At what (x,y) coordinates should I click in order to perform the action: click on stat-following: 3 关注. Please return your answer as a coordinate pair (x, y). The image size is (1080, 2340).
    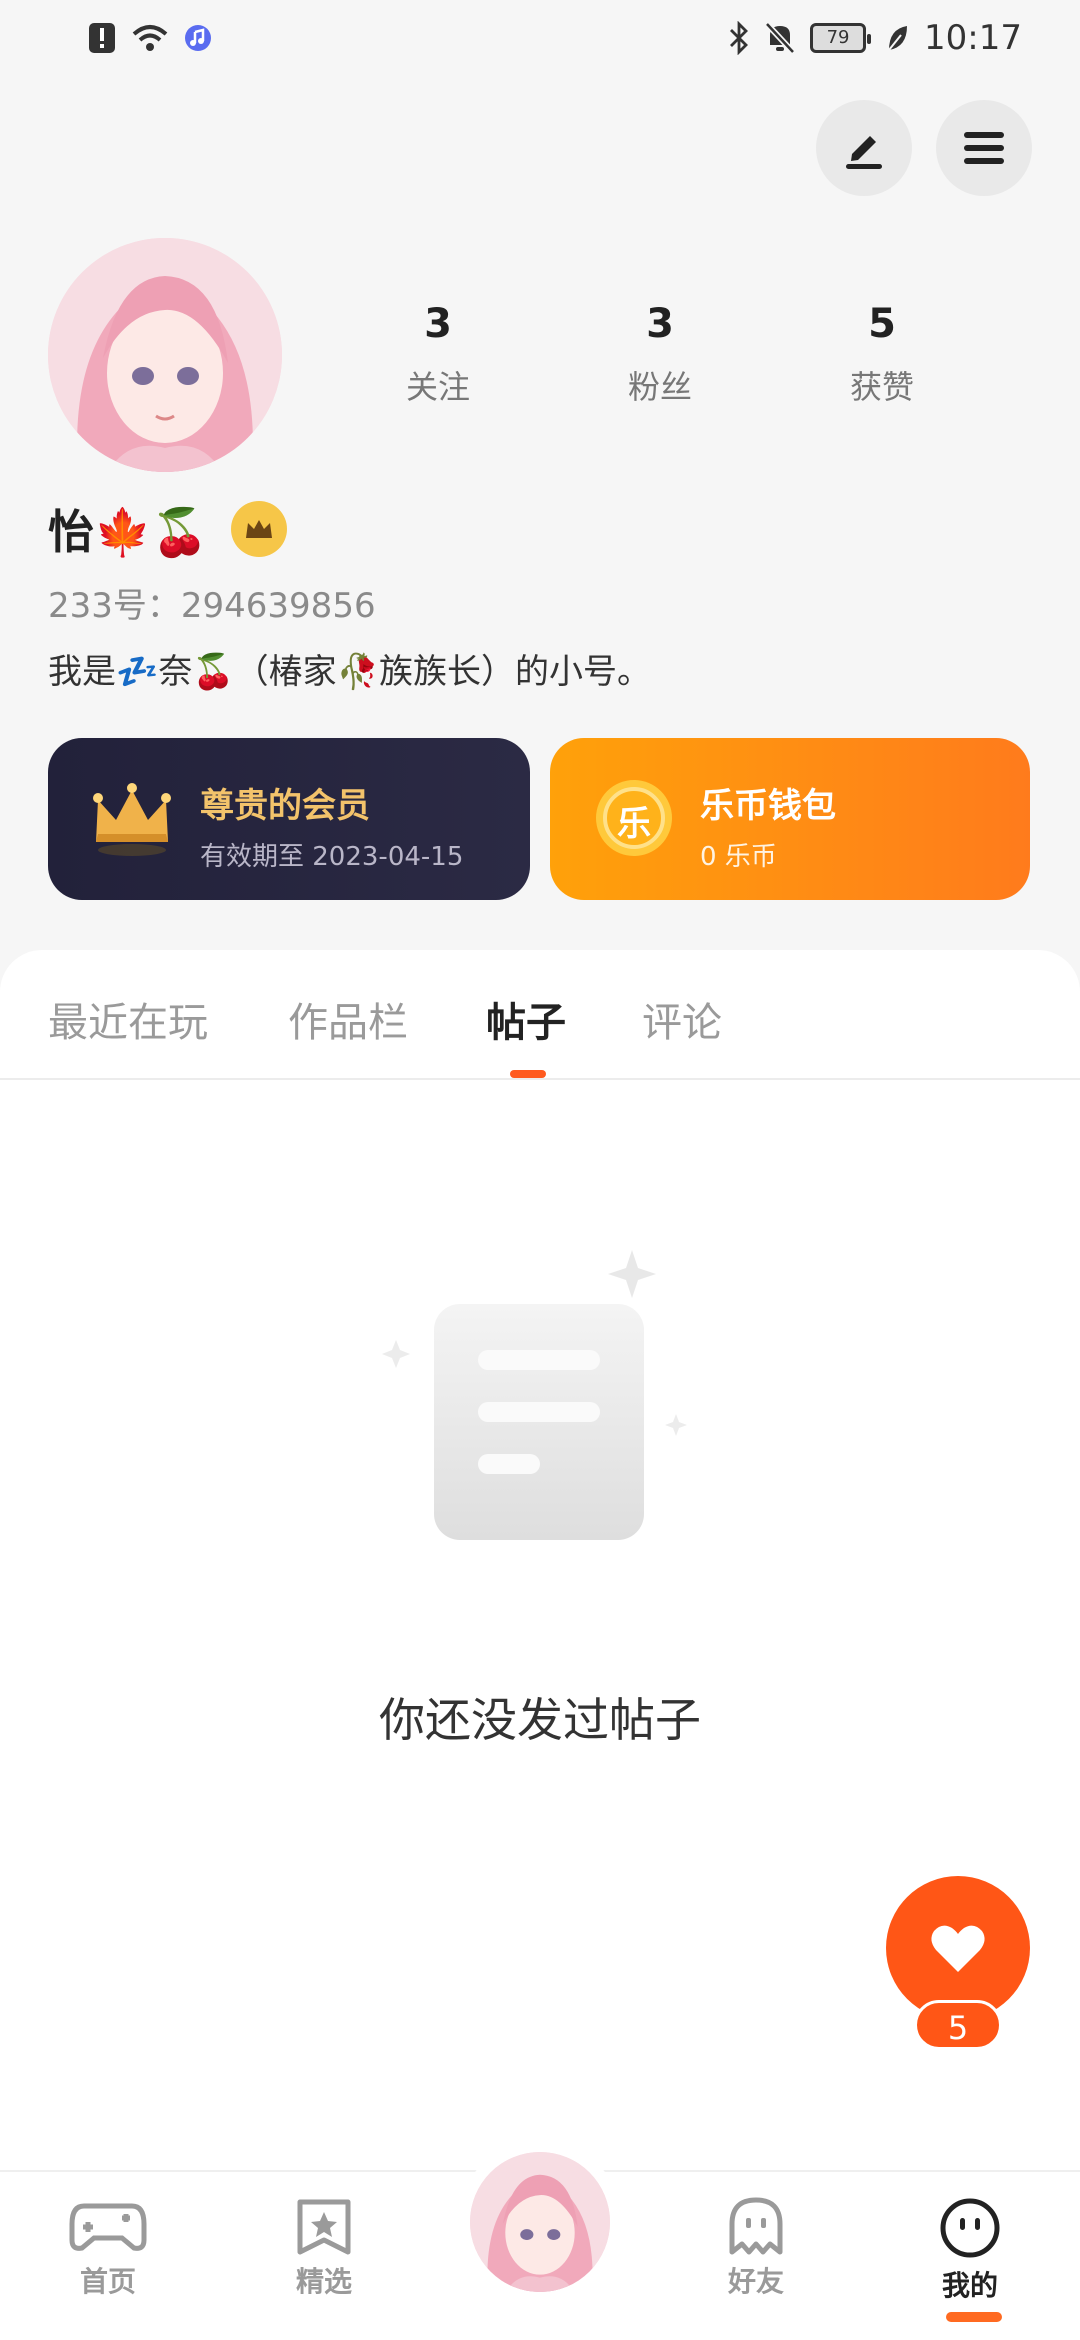
    Looking at the image, I should click on (438, 354).